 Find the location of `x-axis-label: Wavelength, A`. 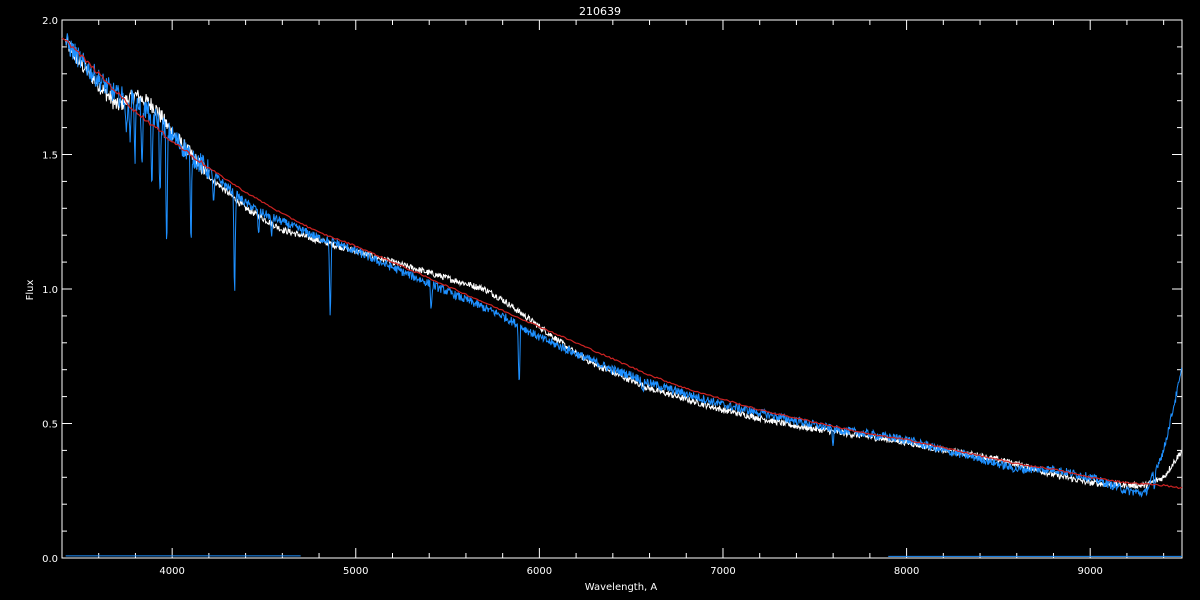

x-axis-label: Wavelength, A is located at coordinates (621, 587).